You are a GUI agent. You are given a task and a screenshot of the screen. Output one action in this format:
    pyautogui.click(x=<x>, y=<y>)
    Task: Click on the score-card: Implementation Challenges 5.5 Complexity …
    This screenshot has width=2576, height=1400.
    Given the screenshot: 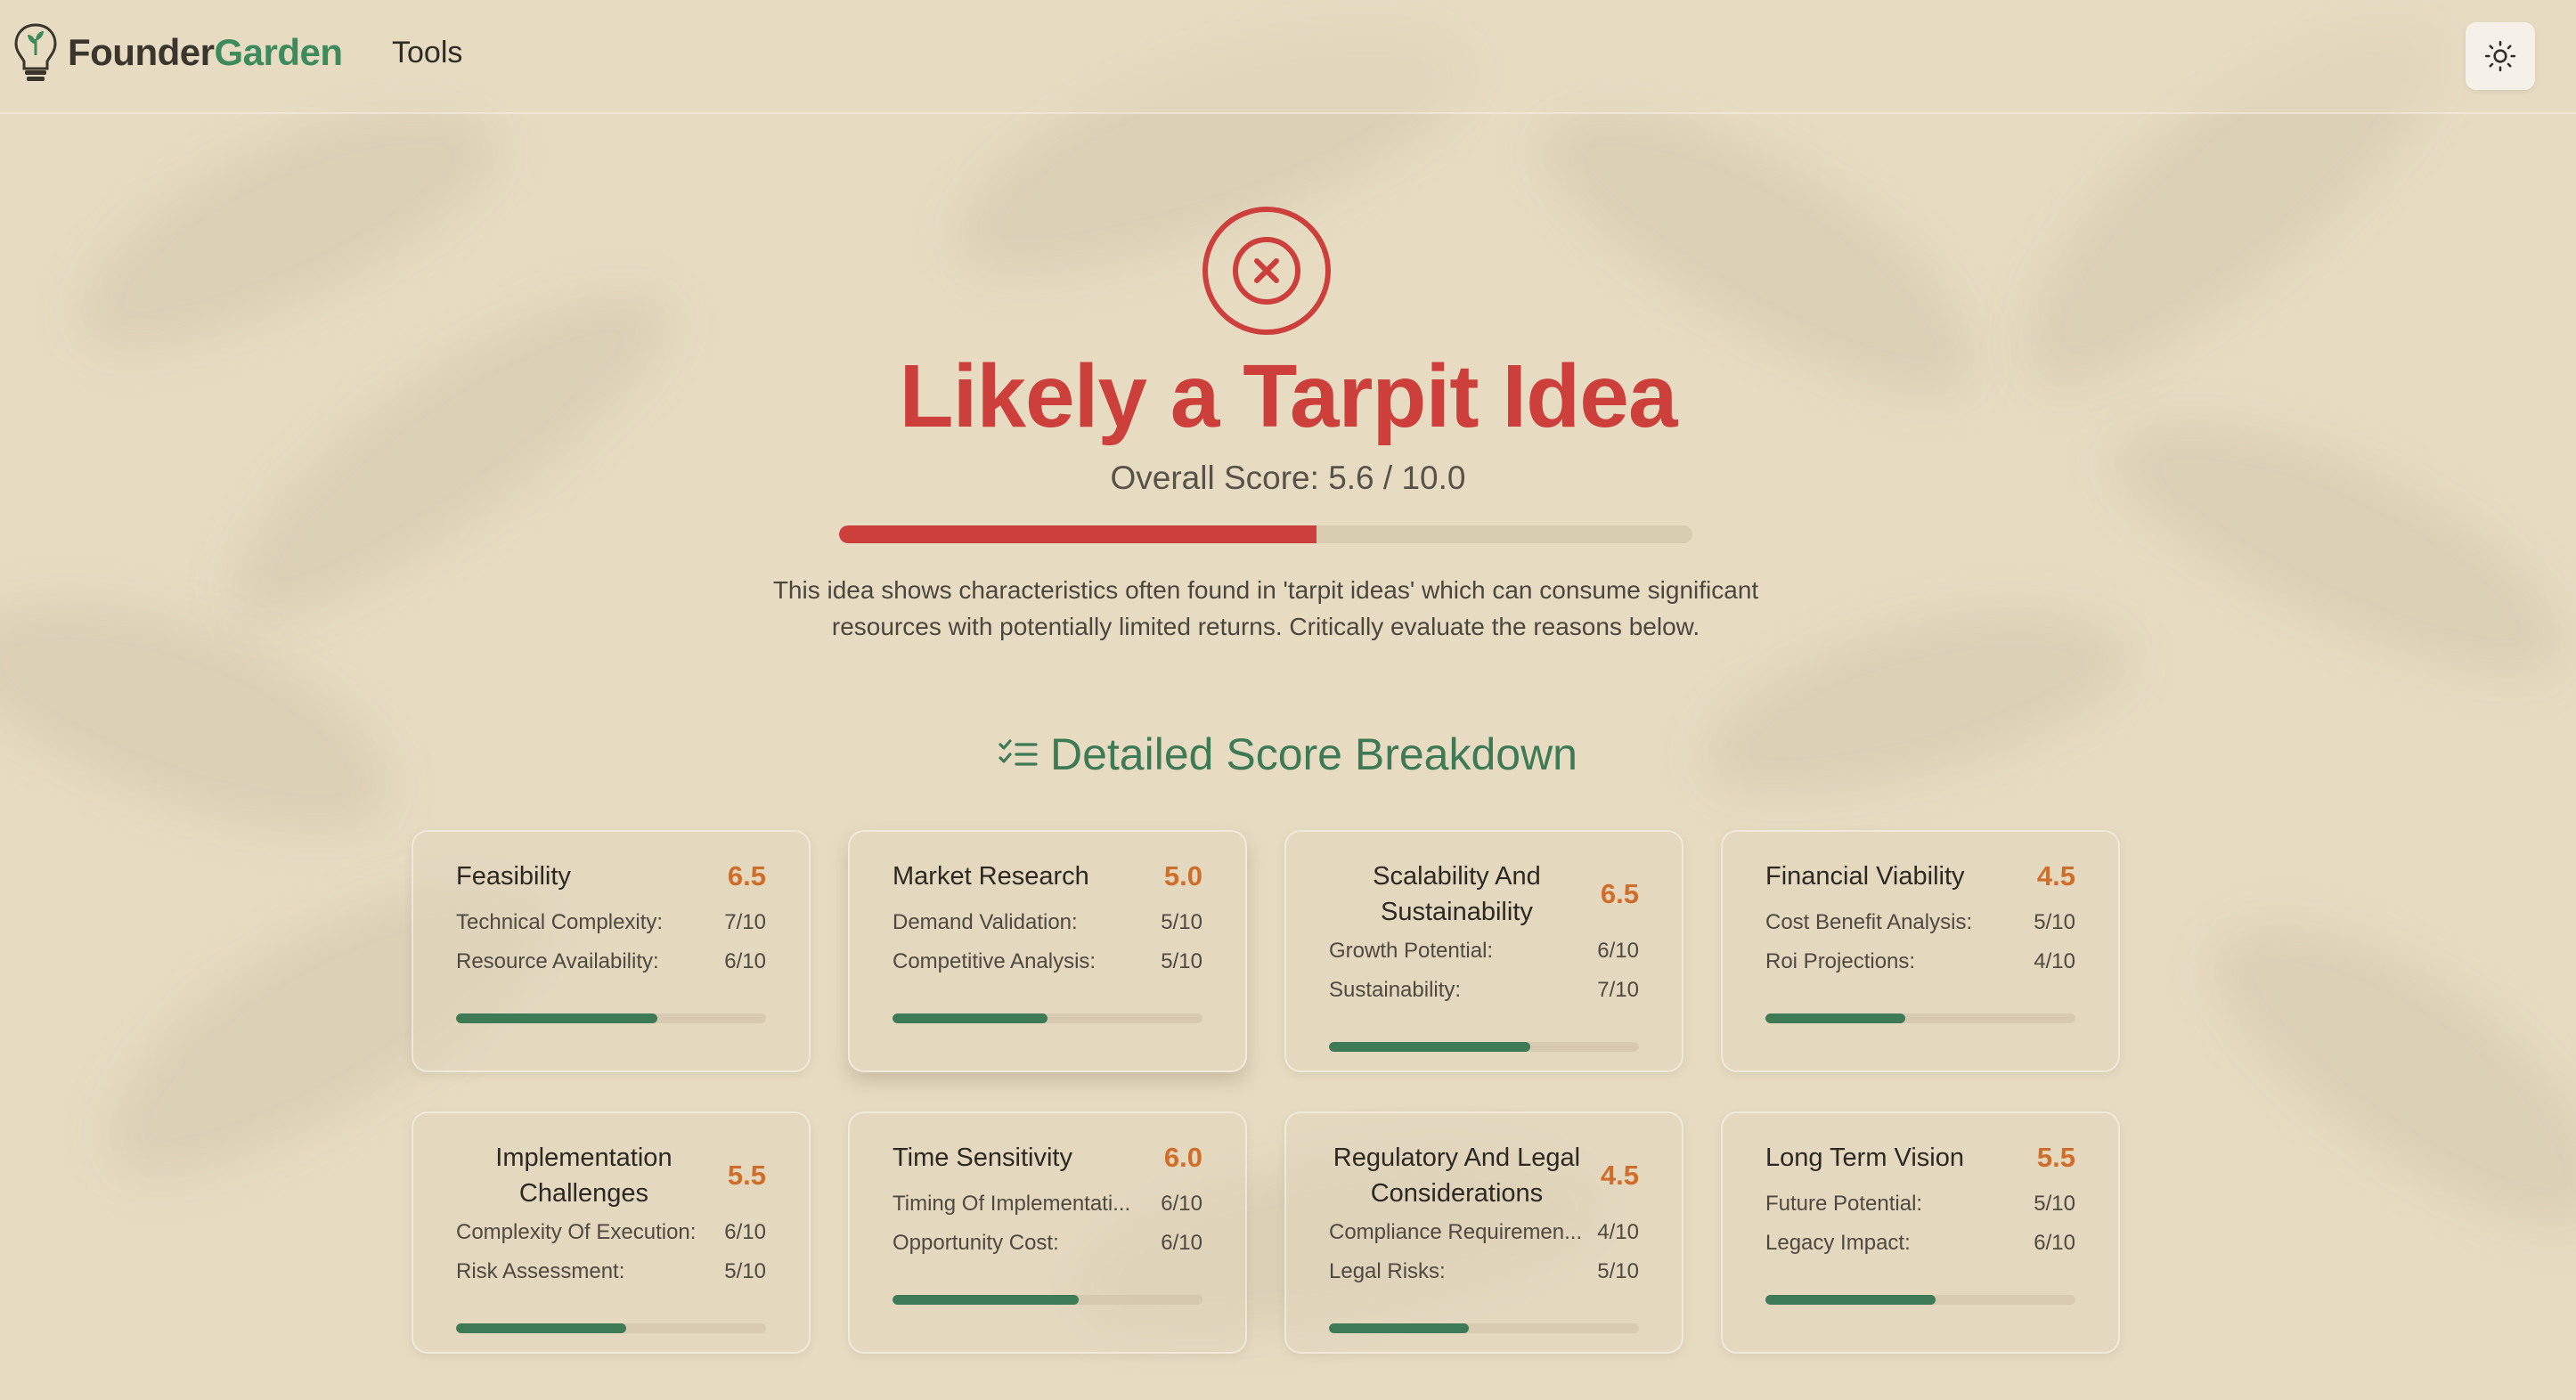 What is the action you would take?
    pyautogui.click(x=612, y=1232)
    